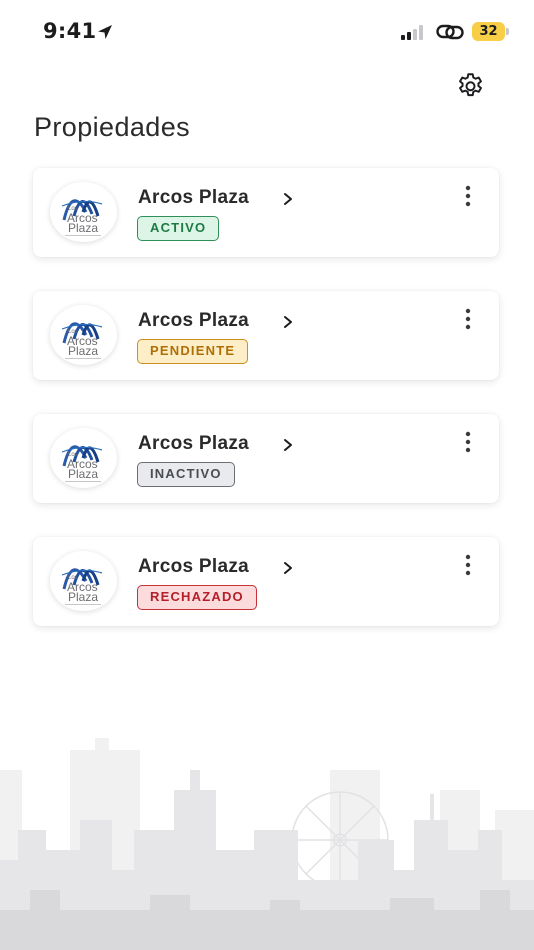 The width and height of the screenshot is (534, 950). I want to click on status-badge: RECHAZADO, so click(197, 597).